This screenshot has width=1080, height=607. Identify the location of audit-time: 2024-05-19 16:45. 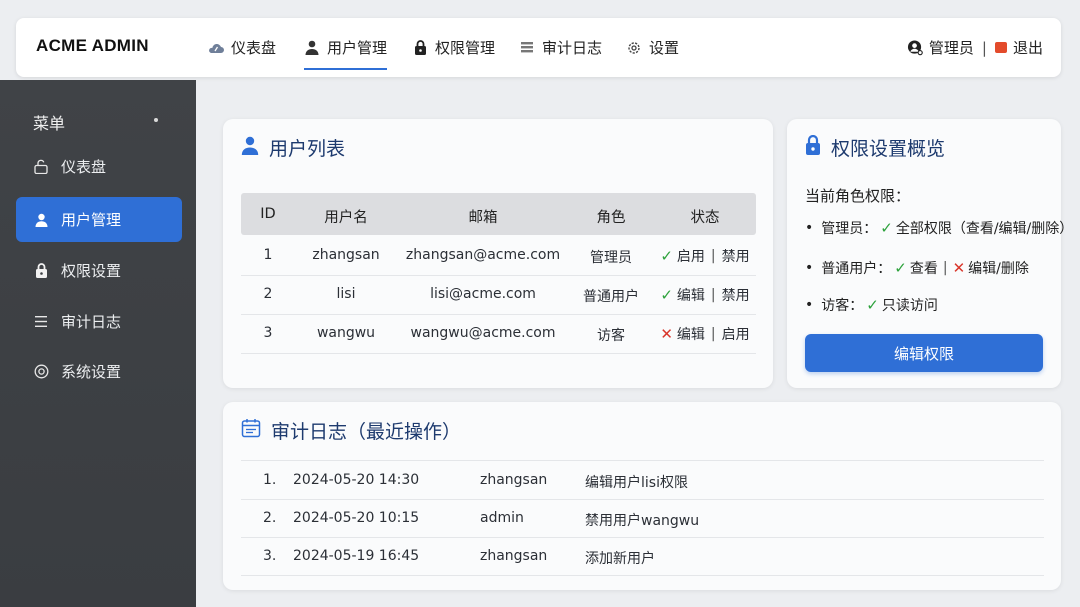
(356, 556).